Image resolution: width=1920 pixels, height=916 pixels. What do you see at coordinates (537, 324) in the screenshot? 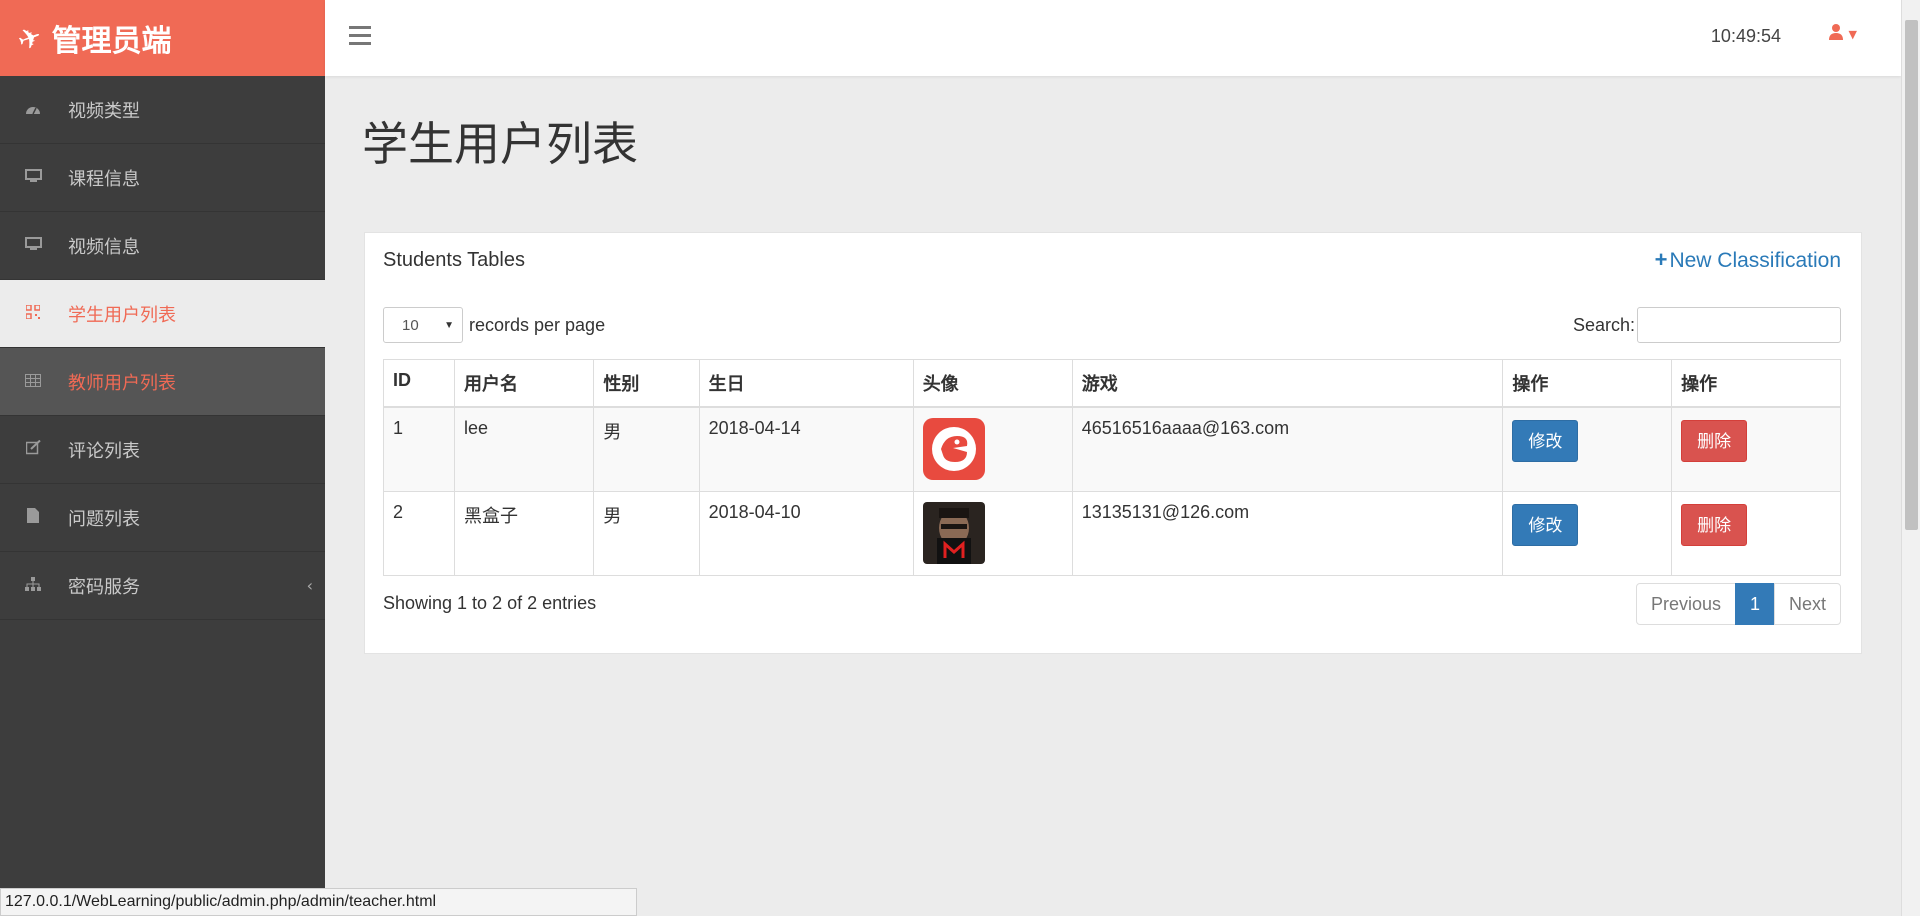
I see `page-length-suffix: records per page` at bounding box center [537, 324].